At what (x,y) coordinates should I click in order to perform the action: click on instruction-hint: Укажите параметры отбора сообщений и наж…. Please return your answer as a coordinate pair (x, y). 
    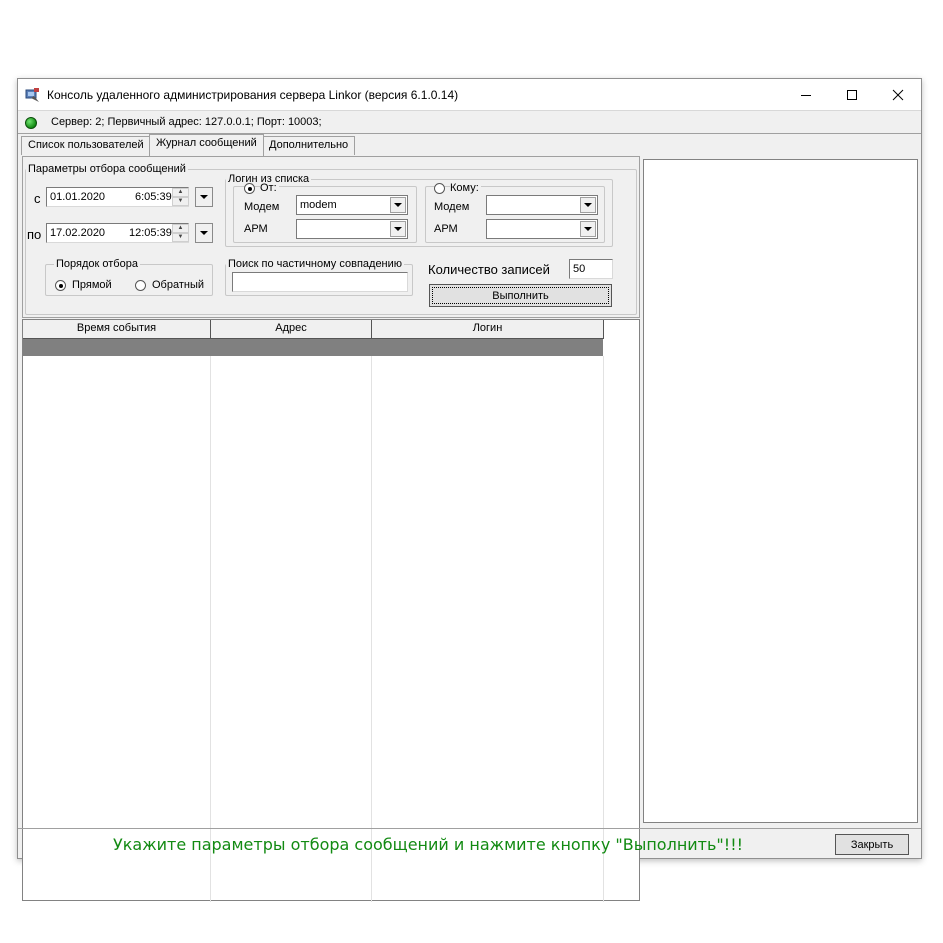
    Looking at the image, I should click on (428, 844).